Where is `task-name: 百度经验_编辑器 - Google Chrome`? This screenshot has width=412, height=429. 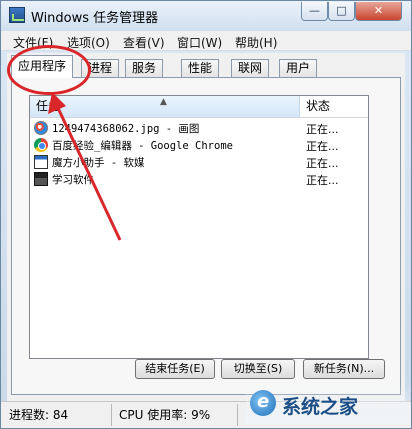 task-name: 百度经验_编辑器 - Google Chrome is located at coordinates (142, 146).